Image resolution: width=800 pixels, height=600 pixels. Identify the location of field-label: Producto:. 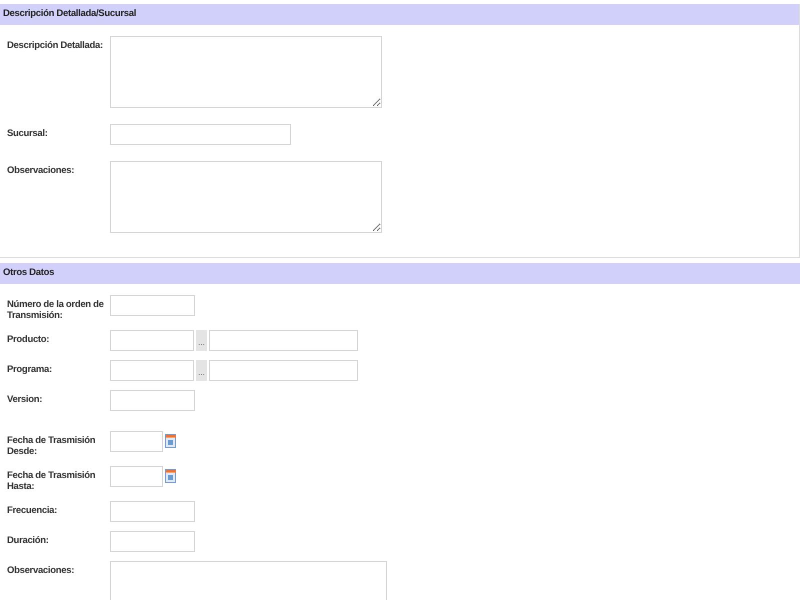
(28, 339).